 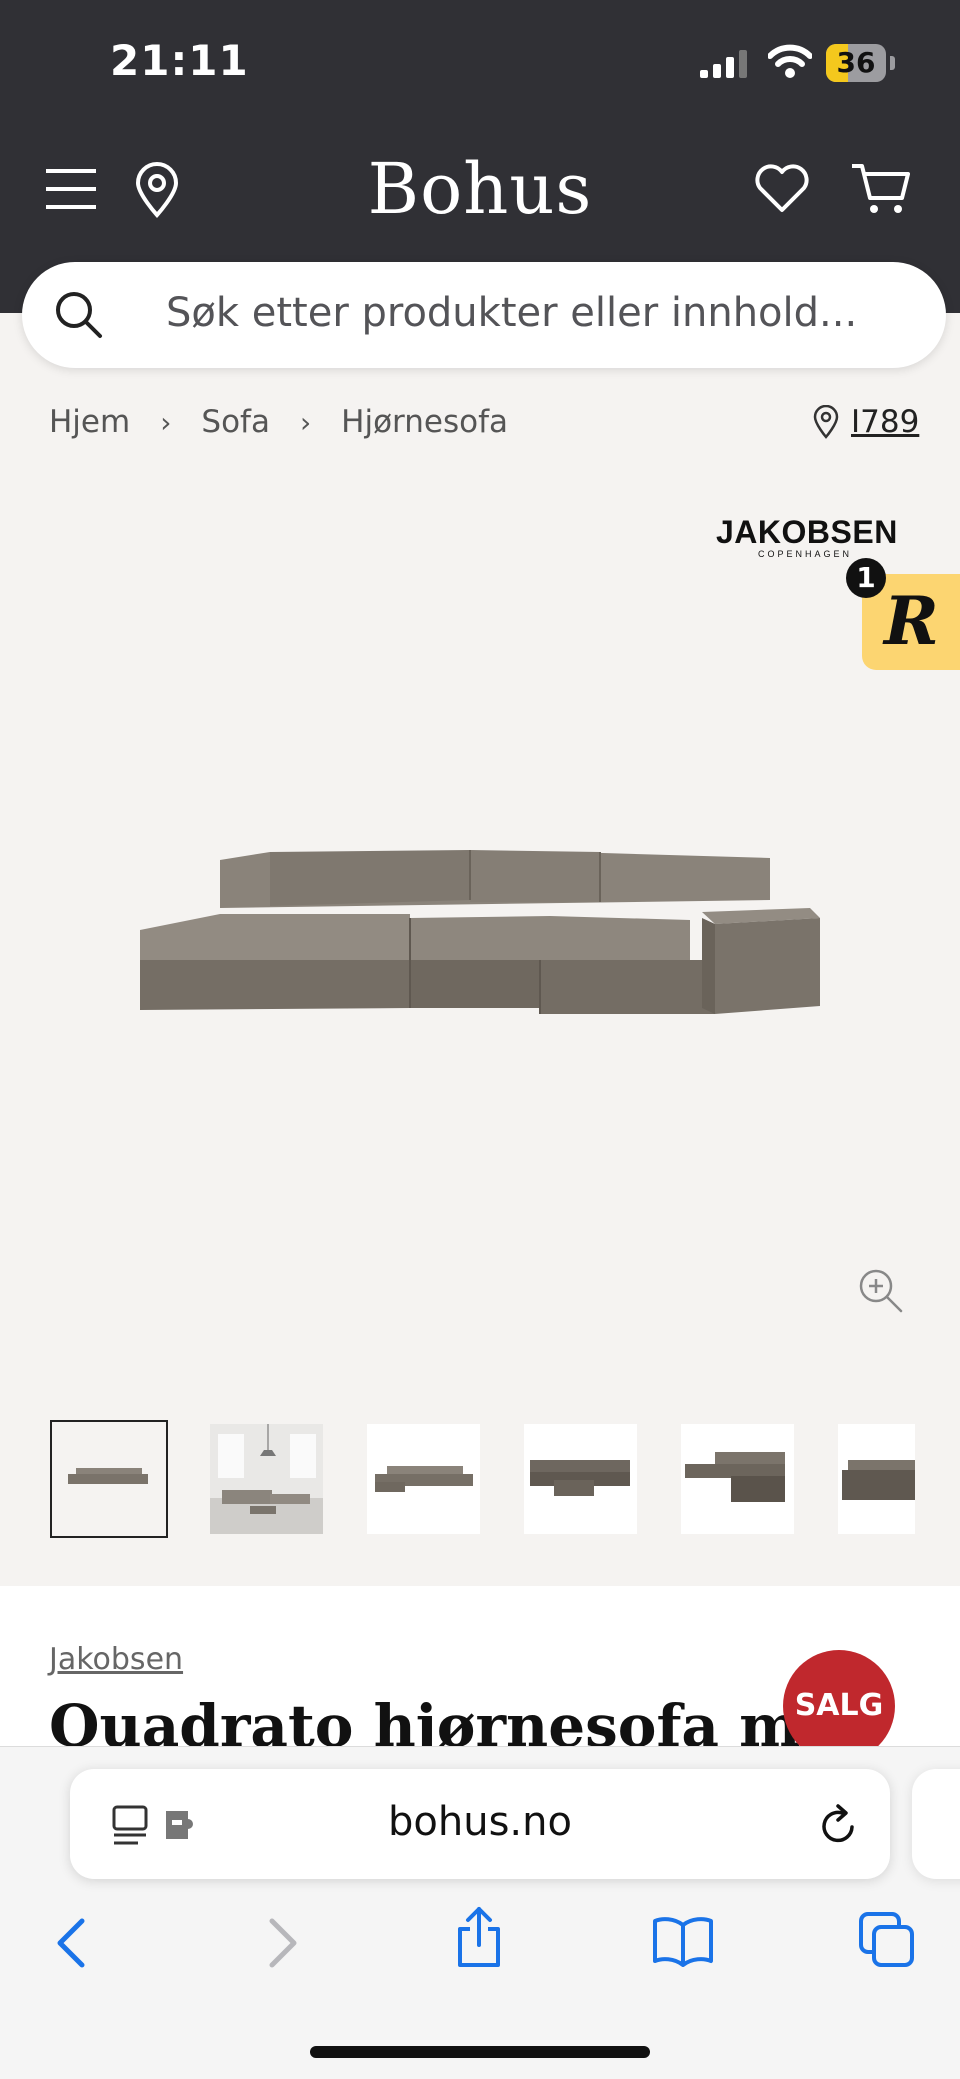 What do you see at coordinates (79, 315) in the screenshot?
I see `search-icon` at bounding box center [79, 315].